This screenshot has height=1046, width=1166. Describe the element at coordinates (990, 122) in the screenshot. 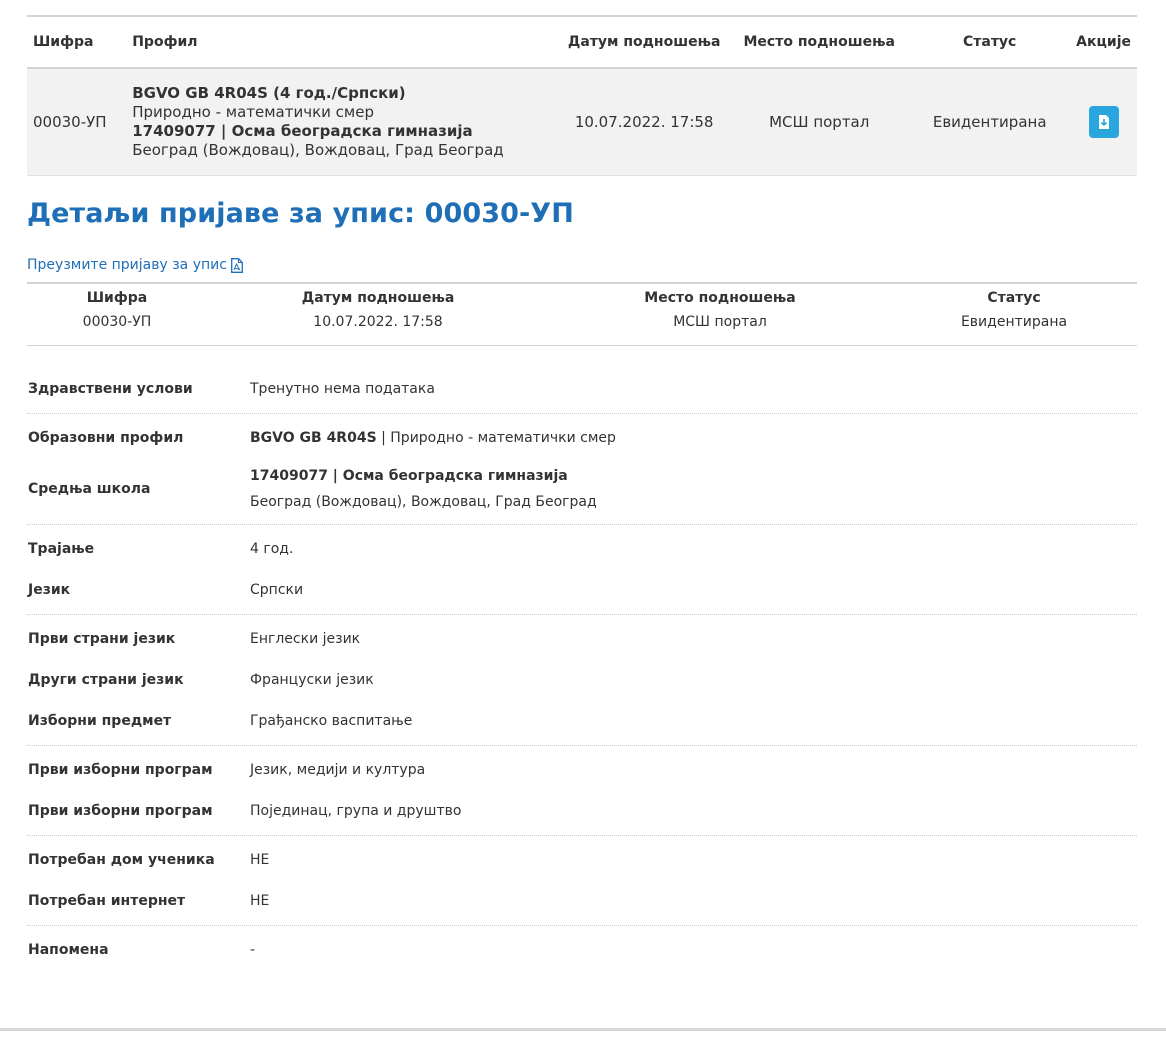

I see `row-status: Евидентирана` at that location.